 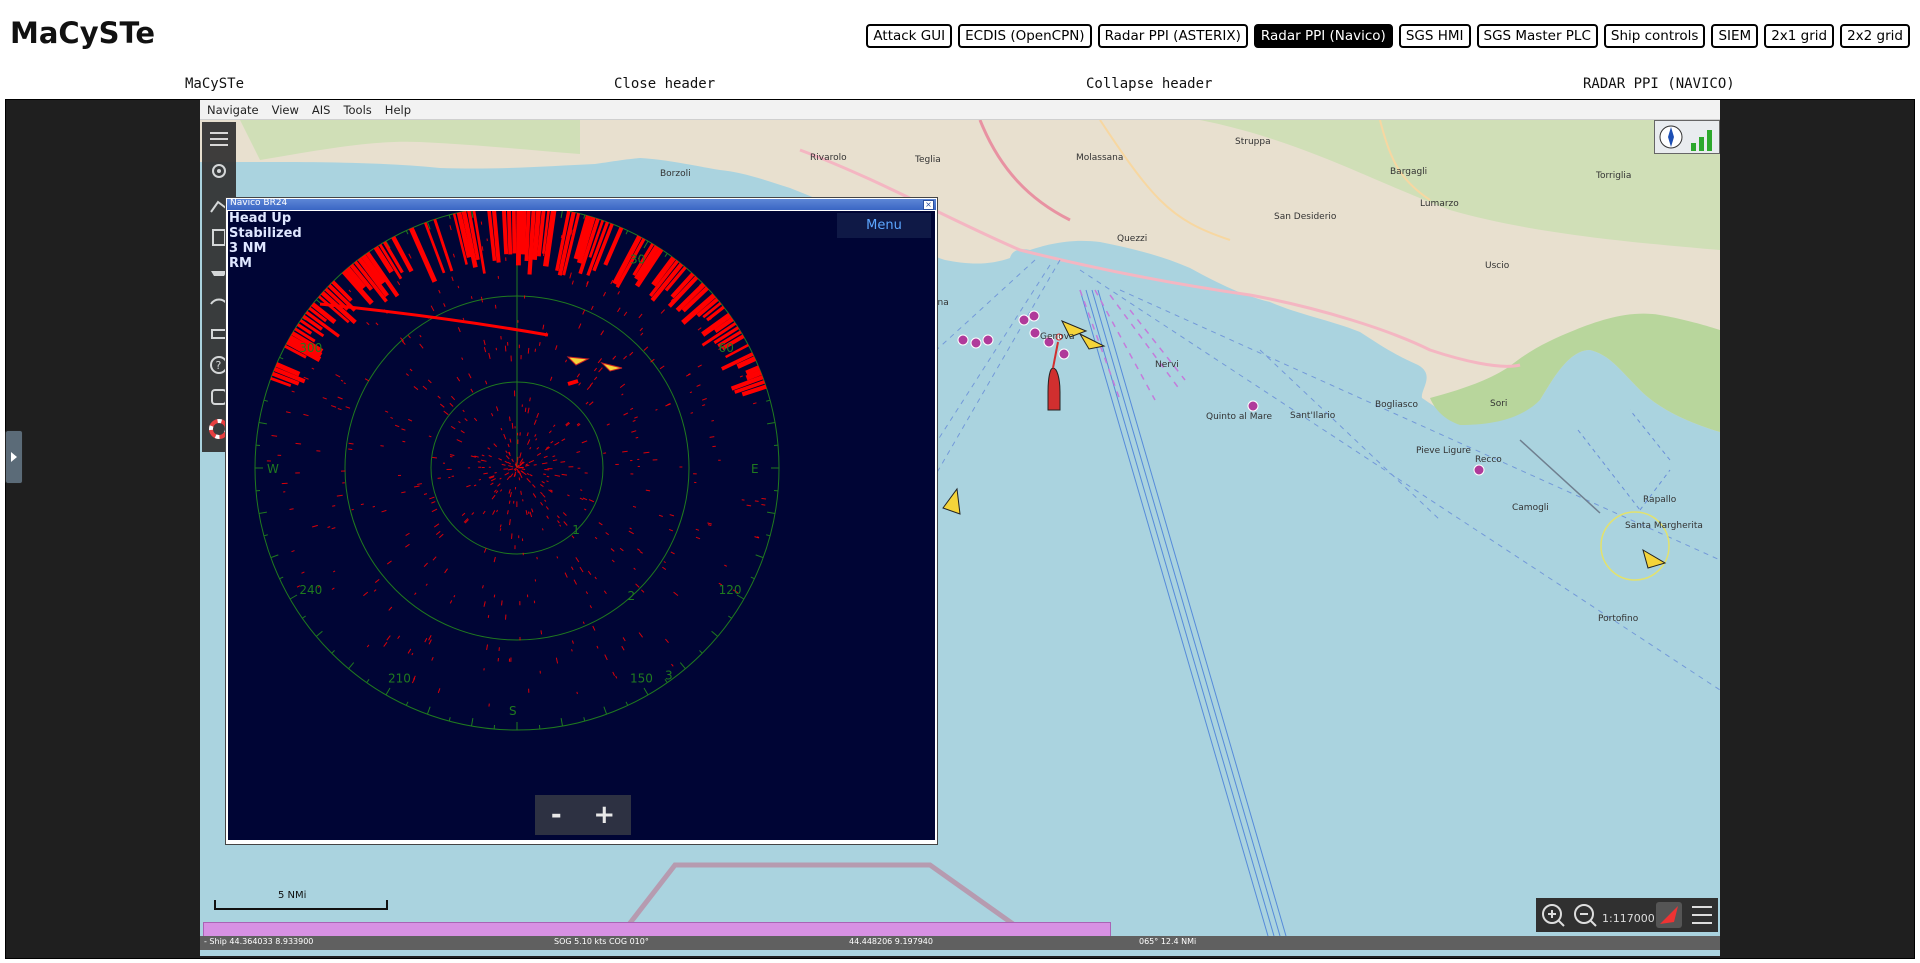 I want to click on nav-2x2-grid-button: 2x2 grid, so click(x=1875, y=36).